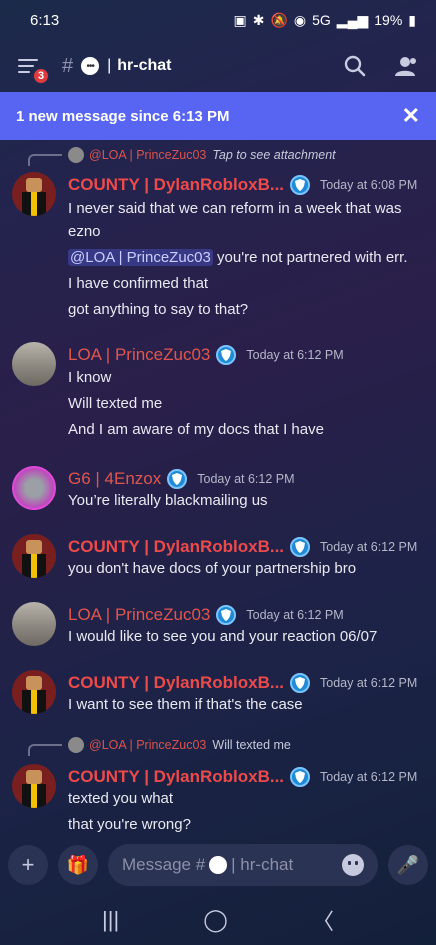 The height and width of the screenshot is (945, 436). I want to click on status-time: 6:13, so click(45, 20).